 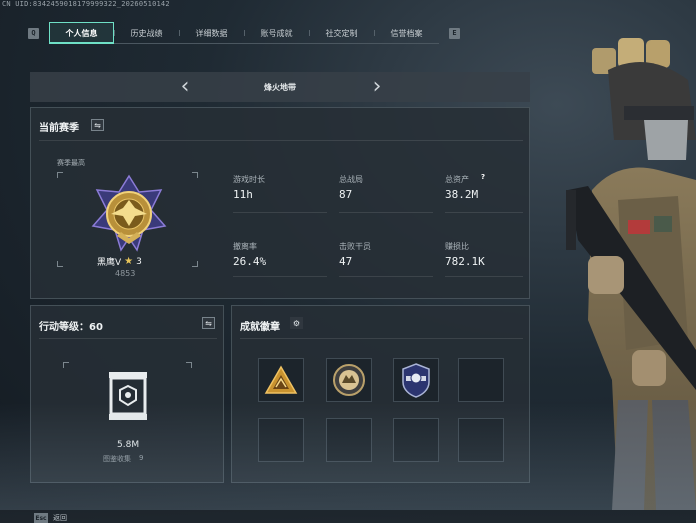 I want to click on help-icon: ?, so click(x=483, y=177).